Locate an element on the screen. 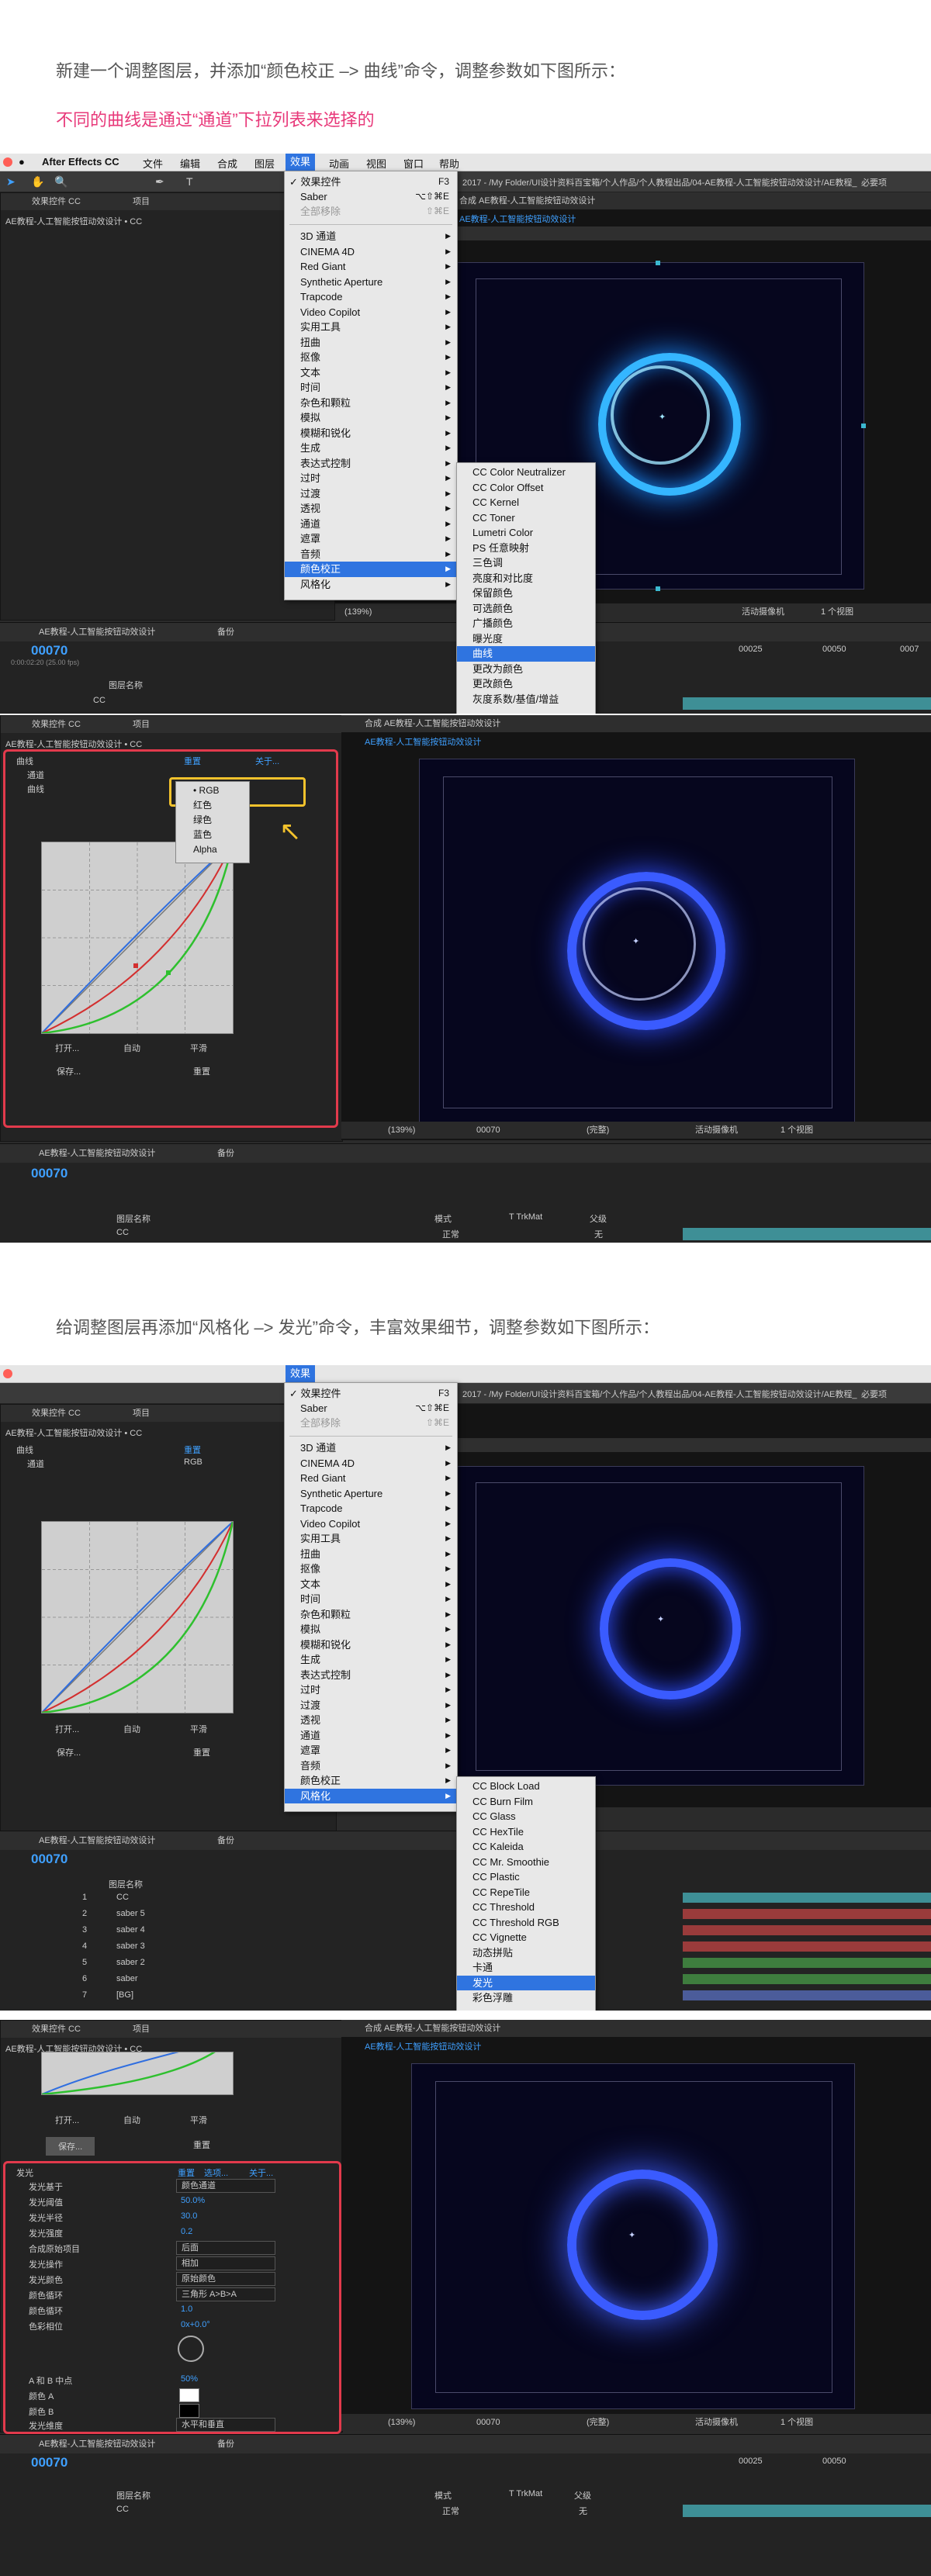  zoom-tool-icon: 🔍 is located at coordinates (60, 181).